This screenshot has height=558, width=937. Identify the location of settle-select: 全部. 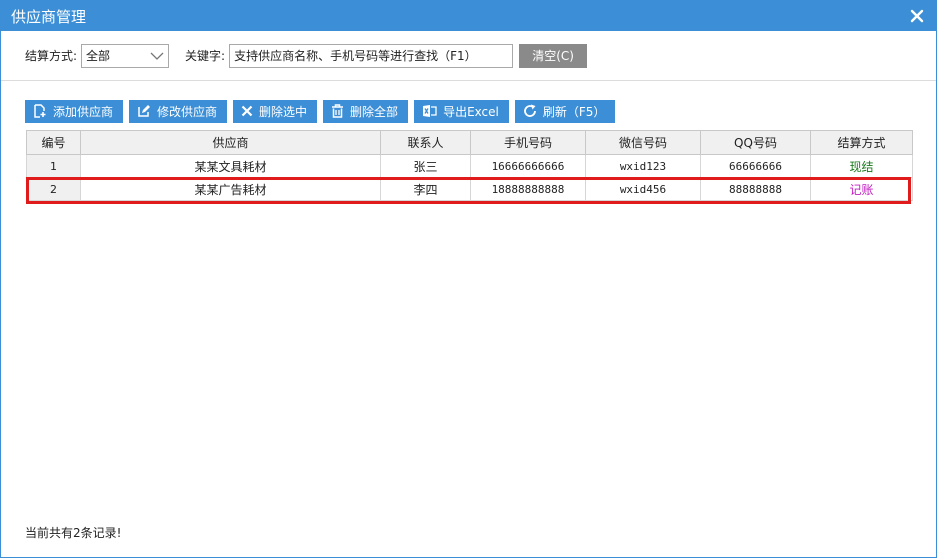
(125, 55).